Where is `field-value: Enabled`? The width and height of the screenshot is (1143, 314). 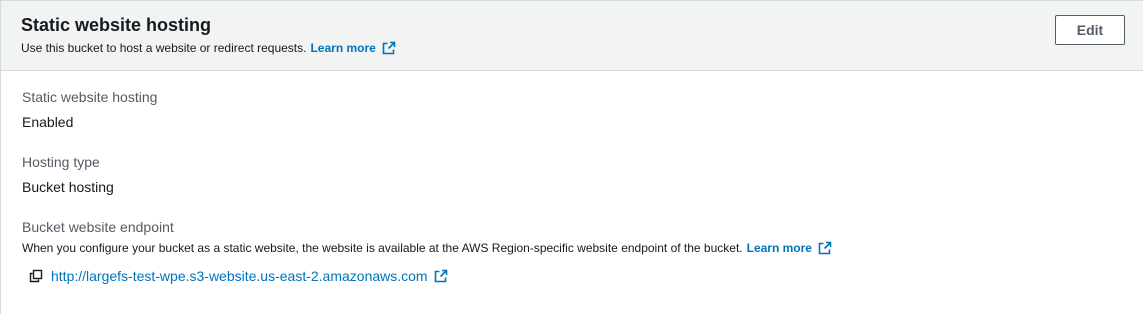 field-value: Enabled is located at coordinates (48, 122).